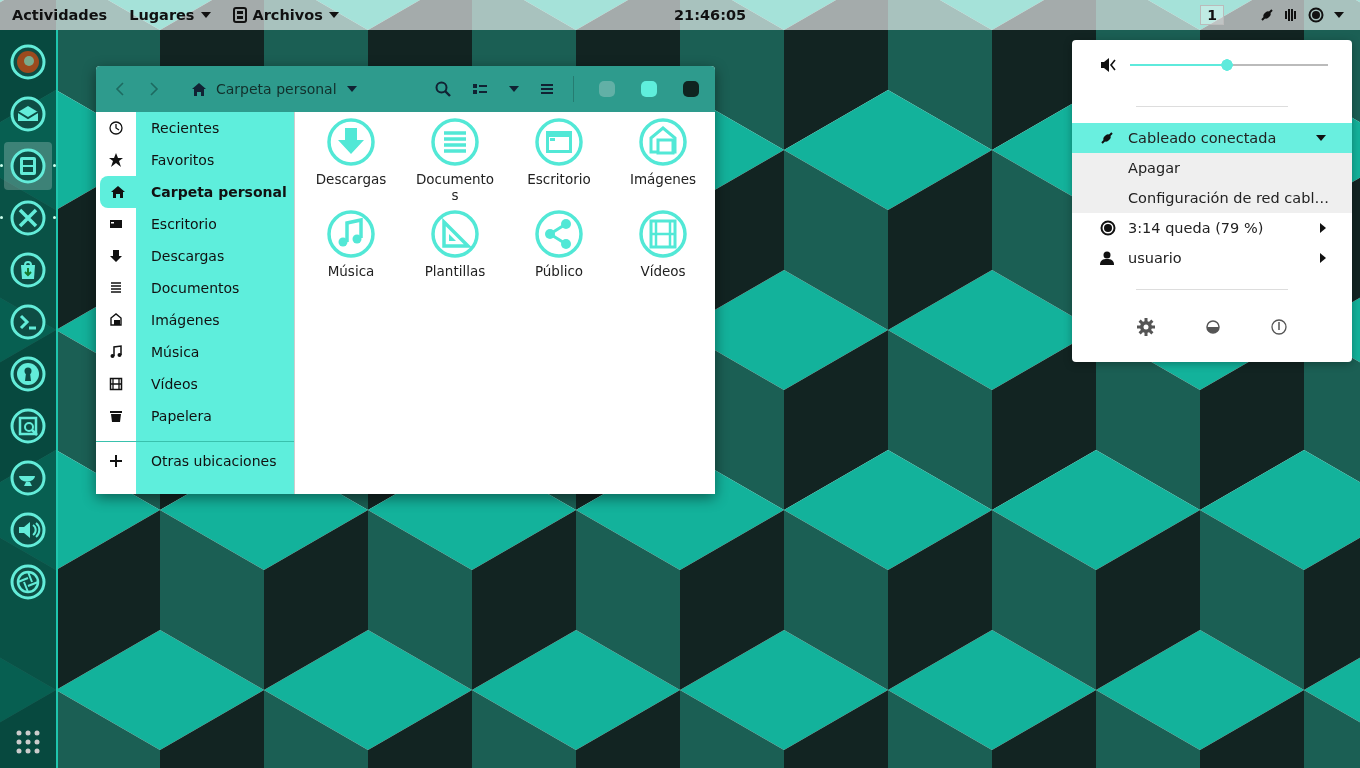 The image size is (1360, 768). What do you see at coordinates (455, 142) in the screenshot?
I see `documents-folder-icon` at bounding box center [455, 142].